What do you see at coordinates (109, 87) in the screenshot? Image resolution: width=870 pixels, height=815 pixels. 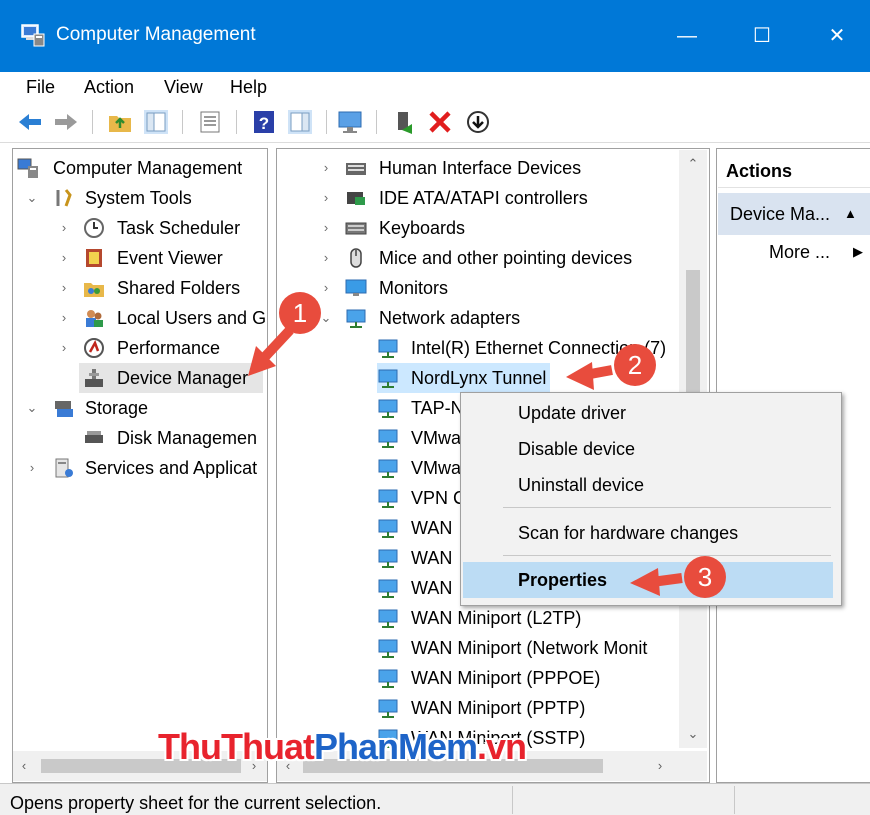 I see `menu-action: Action` at bounding box center [109, 87].